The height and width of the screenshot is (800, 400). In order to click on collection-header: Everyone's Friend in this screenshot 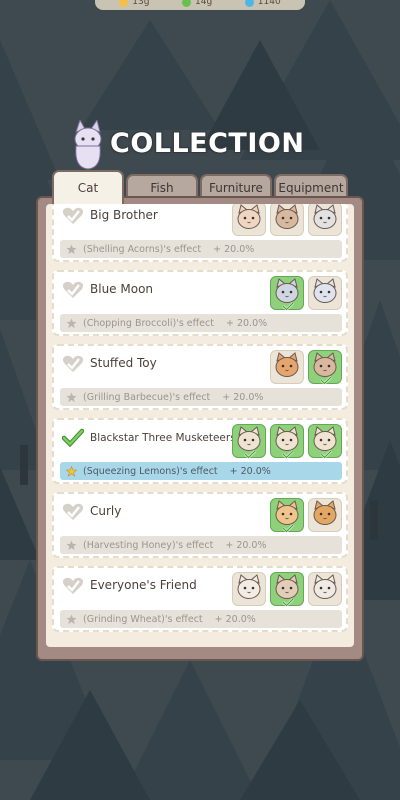, I will do `click(201, 590)`.